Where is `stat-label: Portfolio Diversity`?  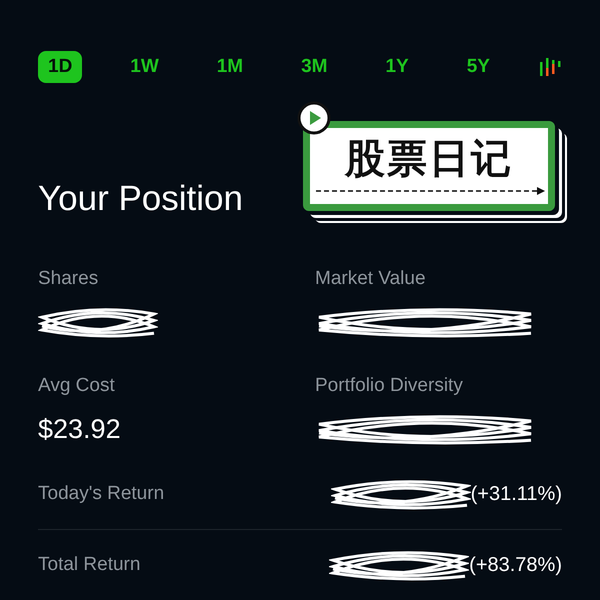
stat-label: Portfolio Diversity is located at coordinates (389, 386).